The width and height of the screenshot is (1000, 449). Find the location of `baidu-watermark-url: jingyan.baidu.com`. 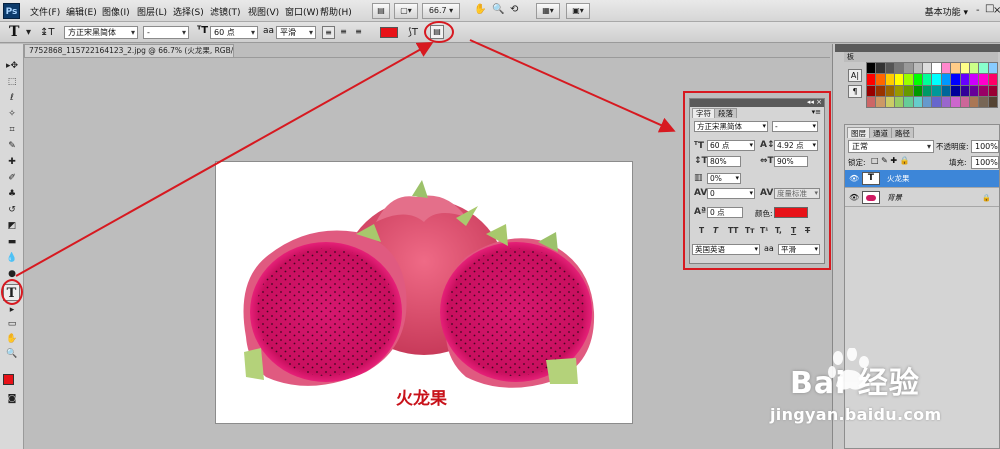

baidu-watermark-url: jingyan.baidu.com is located at coordinates (856, 414).